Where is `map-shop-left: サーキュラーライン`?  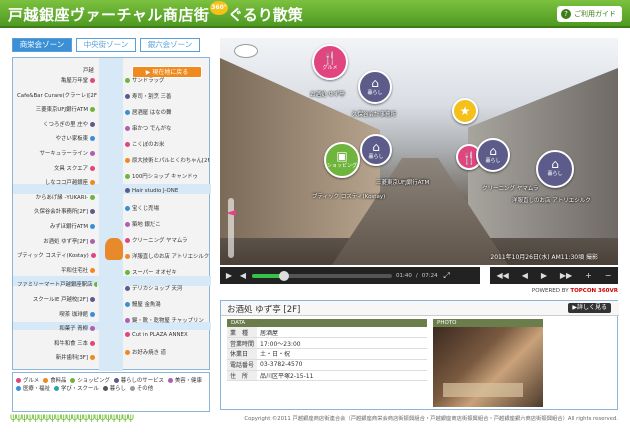 map-shop-left: サーキュラーライン is located at coordinates (57, 153).